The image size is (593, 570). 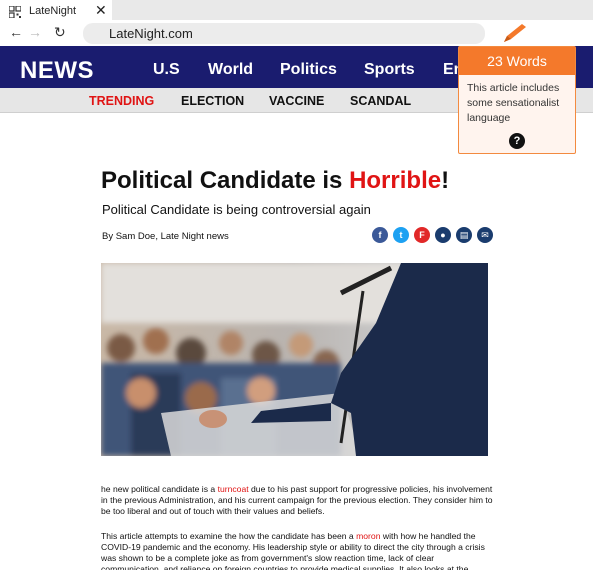 What do you see at coordinates (230, 70) in the screenshot?
I see `nav-link-world: World` at bounding box center [230, 70].